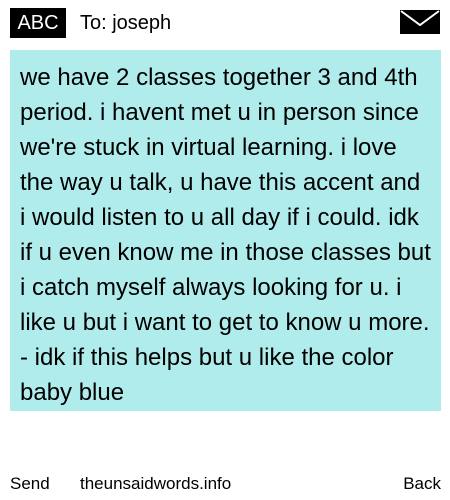 The height and width of the screenshot is (500, 450). I want to click on recipient-label: To: joseph, so click(126, 23).